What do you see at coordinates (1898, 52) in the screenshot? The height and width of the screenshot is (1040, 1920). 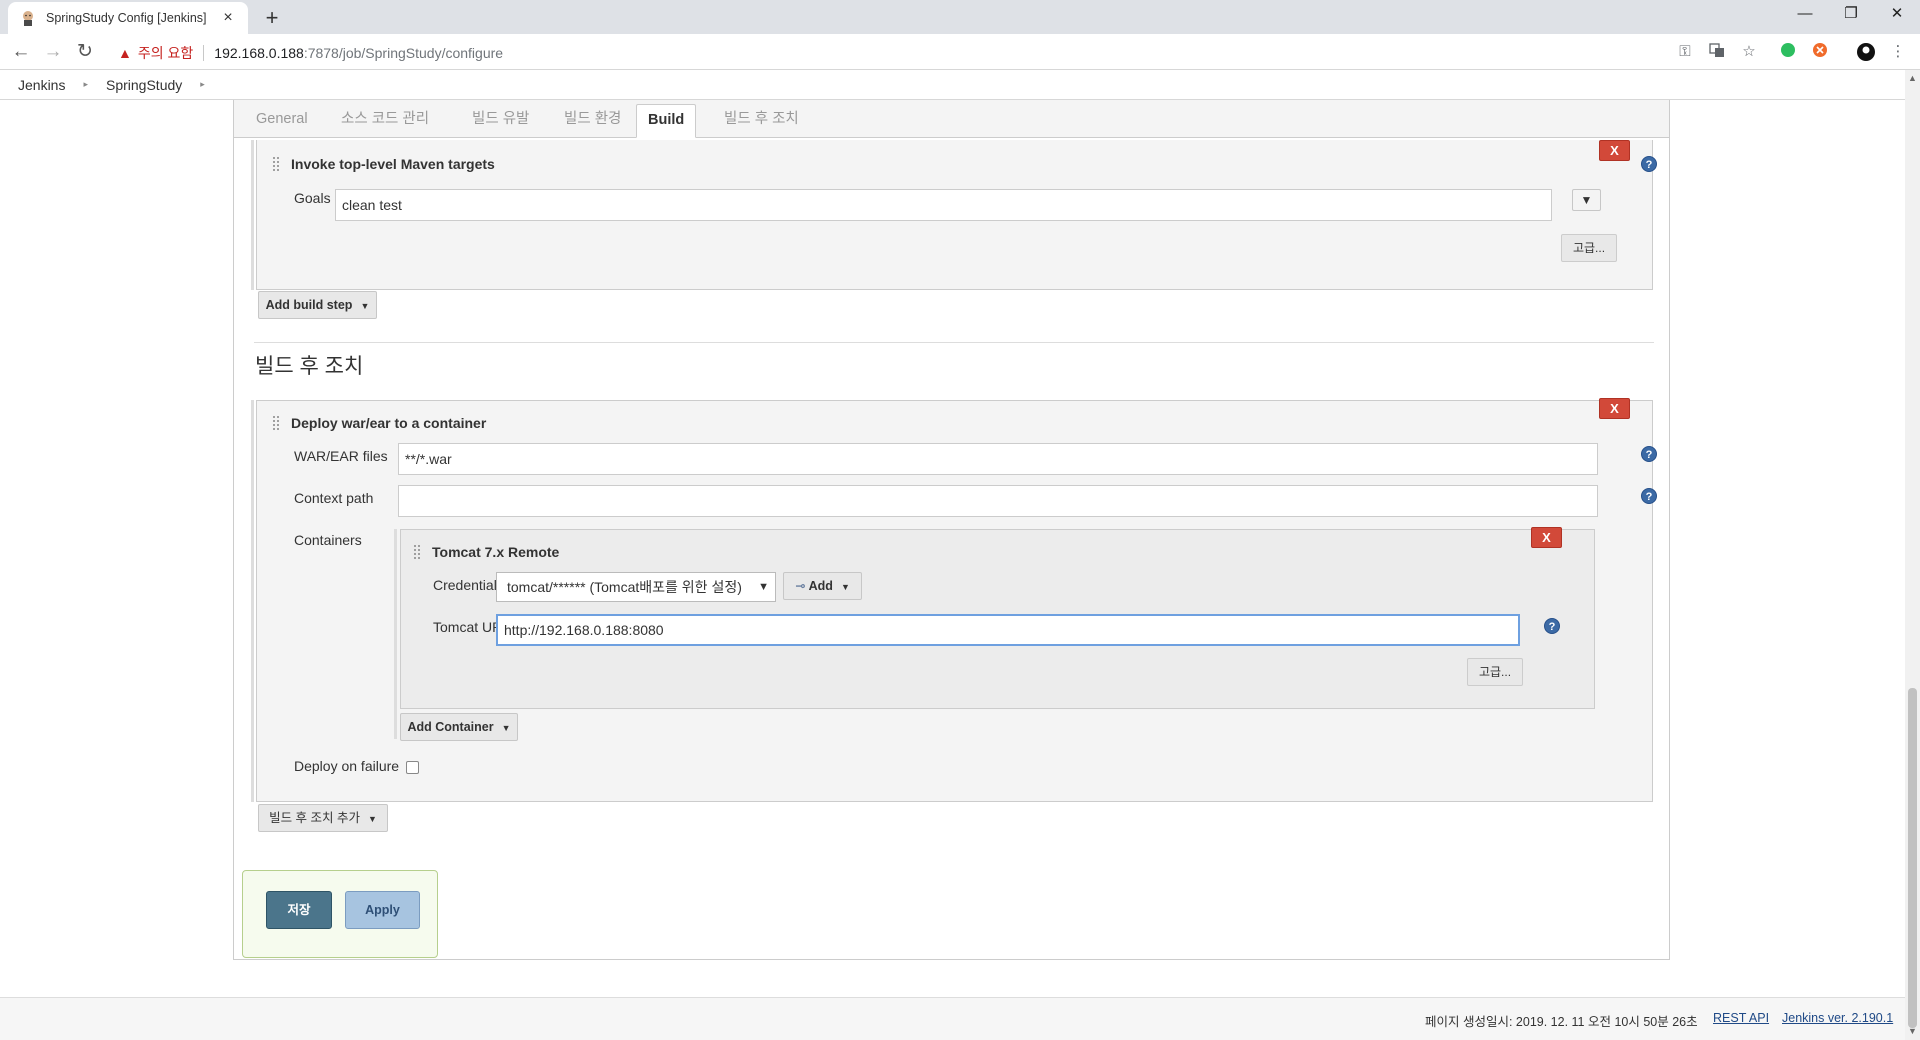 I see `menu-icon: ⋮` at bounding box center [1898, 52].